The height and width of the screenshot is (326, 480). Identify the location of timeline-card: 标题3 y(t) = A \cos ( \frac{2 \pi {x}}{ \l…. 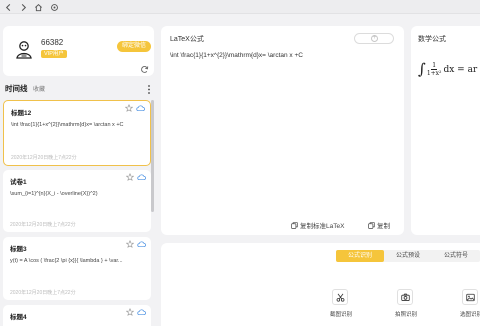
(77, 268).